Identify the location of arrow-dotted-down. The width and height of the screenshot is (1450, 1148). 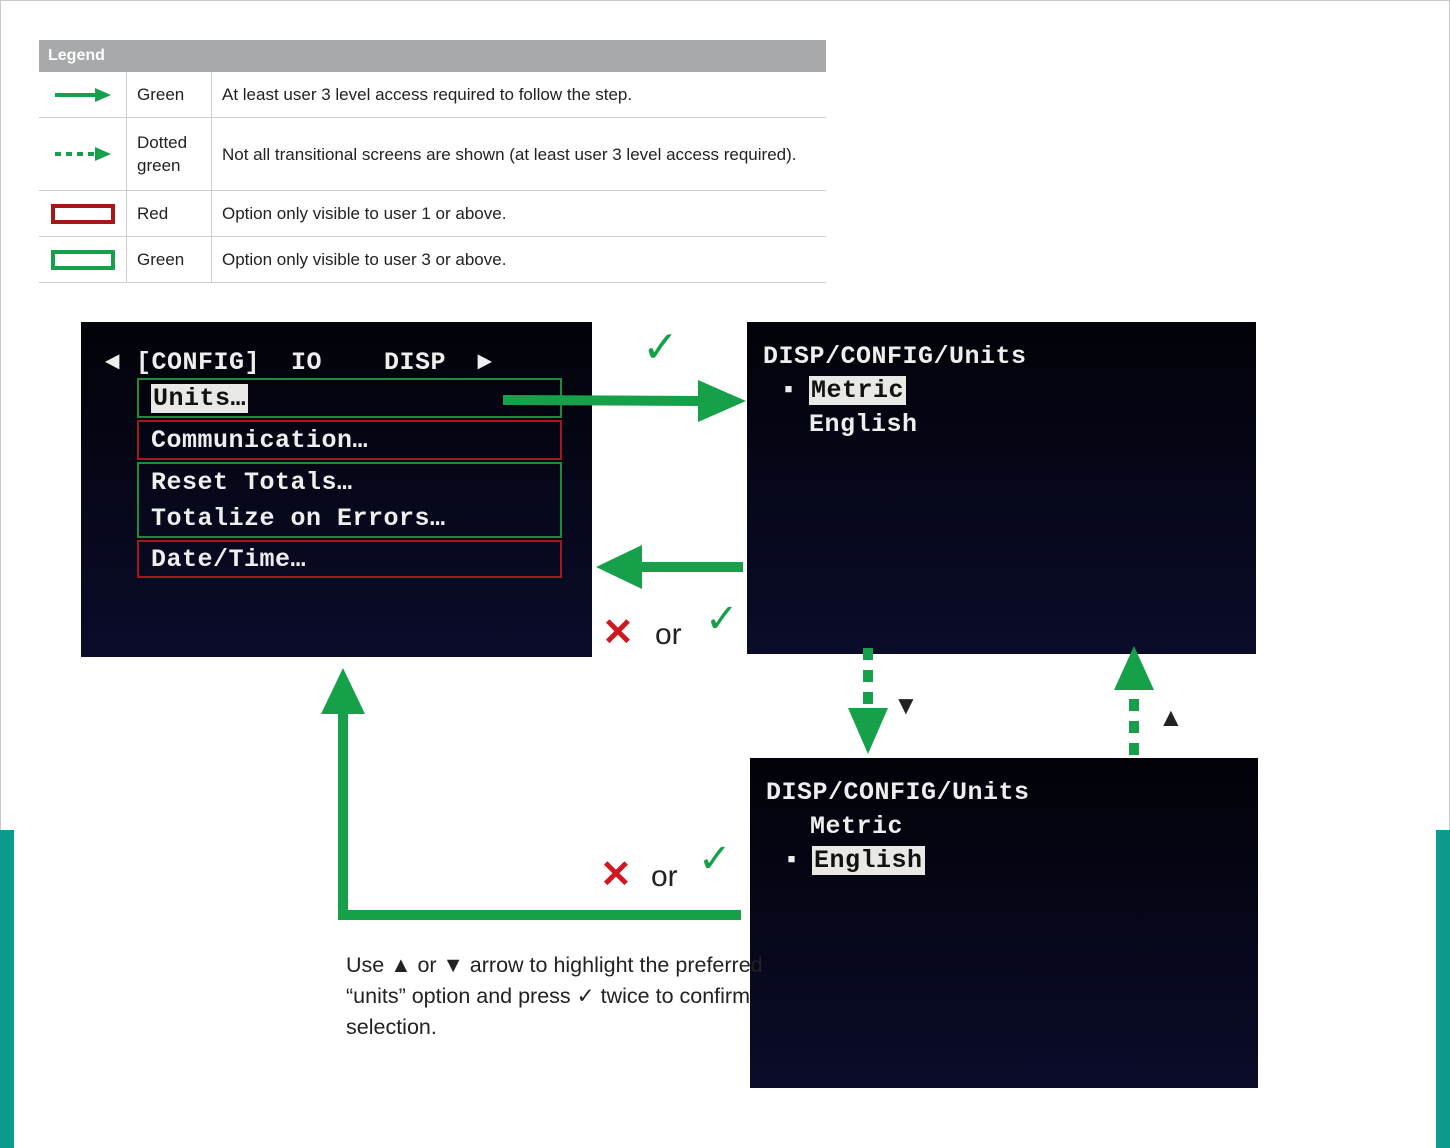
(868, 701).